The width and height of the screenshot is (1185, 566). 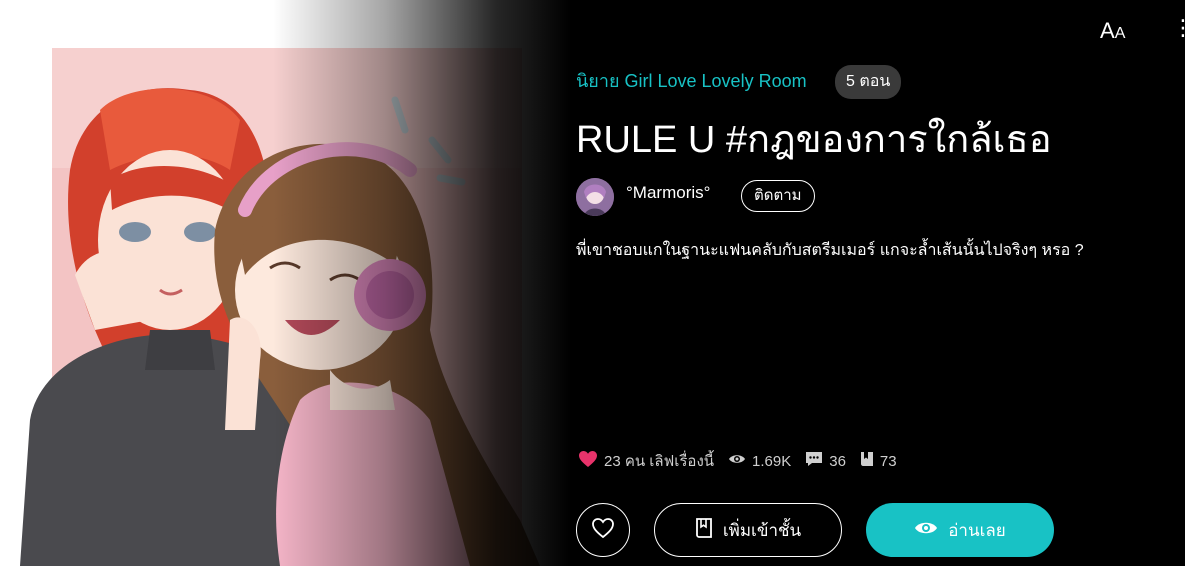 What do you see at coordinates (668, 193) in the screenshot?
I see `author-name: °Marmoris°` at bounding box center [668, 193].